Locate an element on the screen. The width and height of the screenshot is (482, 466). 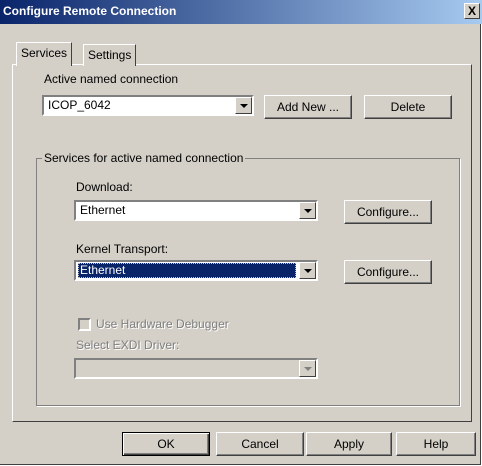
exdi-driver-select is located at coordinates (196, 368).